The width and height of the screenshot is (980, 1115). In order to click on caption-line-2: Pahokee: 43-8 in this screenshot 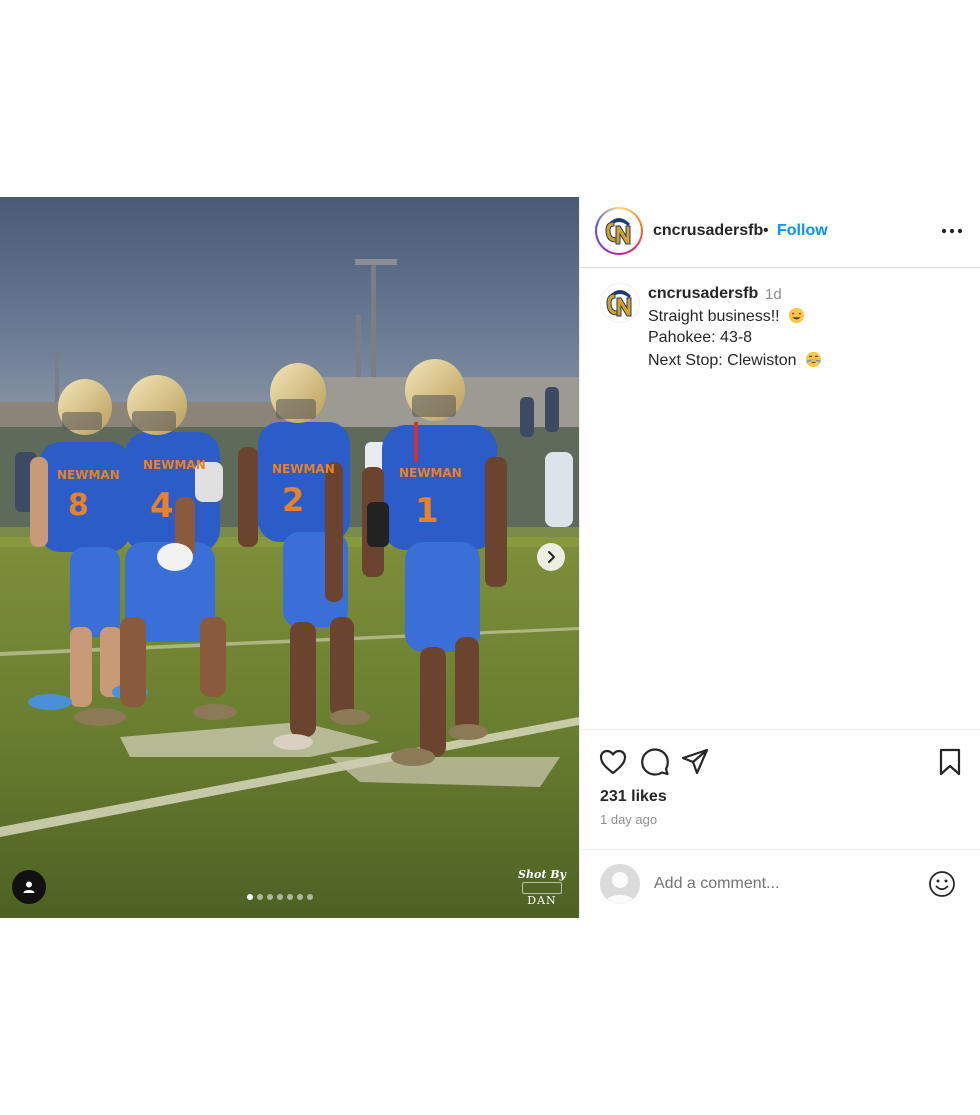, I will do `click(700, 338)`.